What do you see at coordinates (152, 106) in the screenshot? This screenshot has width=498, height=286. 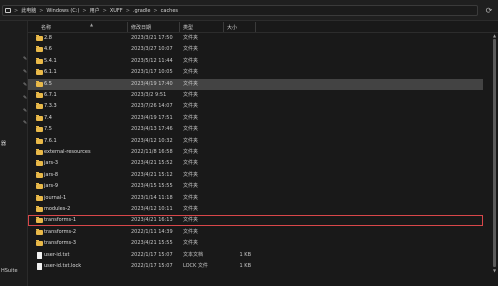 I see `item-date: 2023/7/26 14:07` at bounding box center [152, 106].